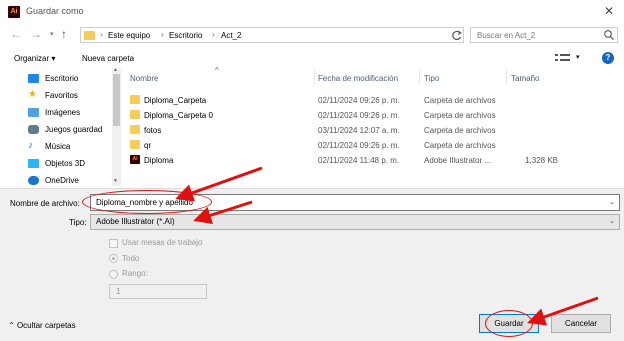 Image resolution: width=624 pixels, height=341 pixels. What do you see at coordinates (609, 36) in the screenshot?
I see `search-icon` at bounding box center [609, 36].